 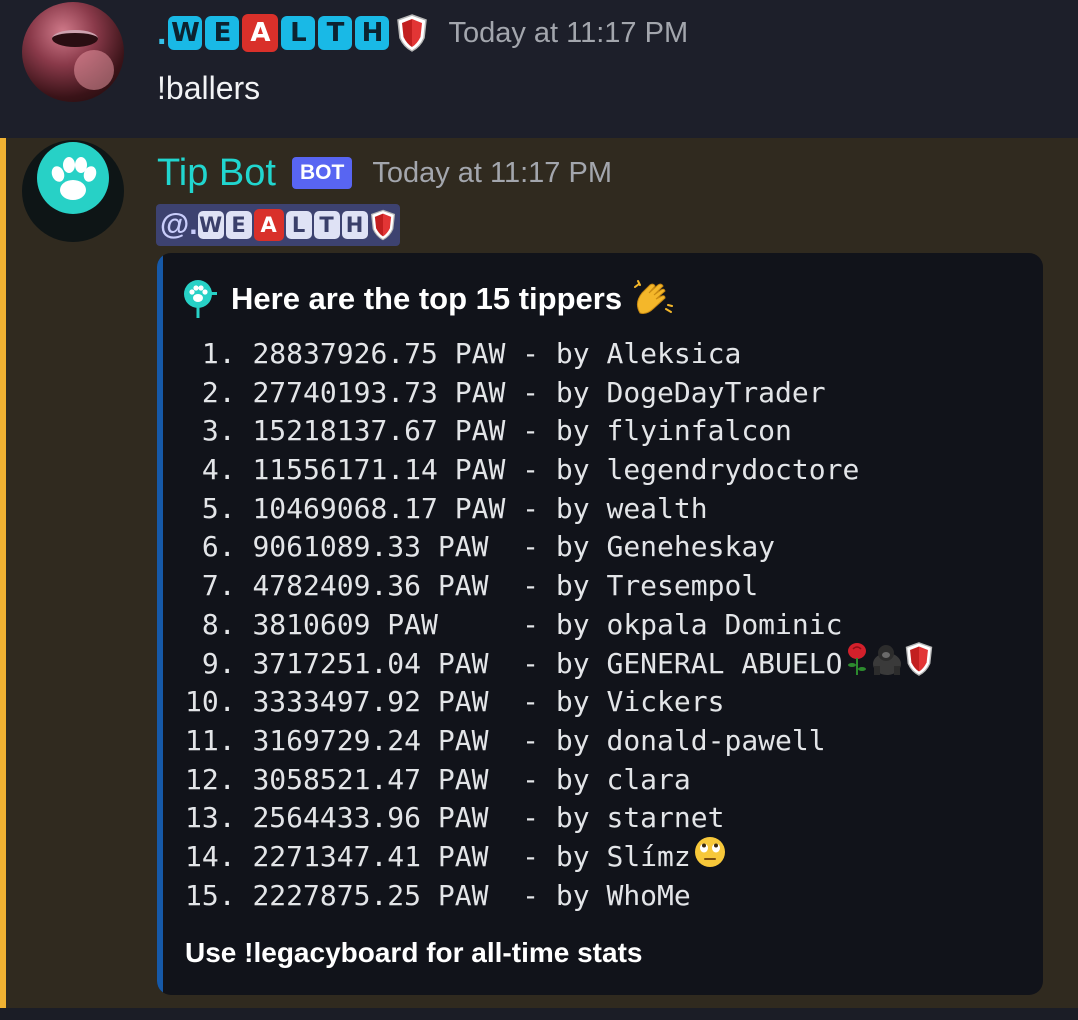 I want to click on timestamp: Today at 11:17 PM, so click(x=492, y=172).